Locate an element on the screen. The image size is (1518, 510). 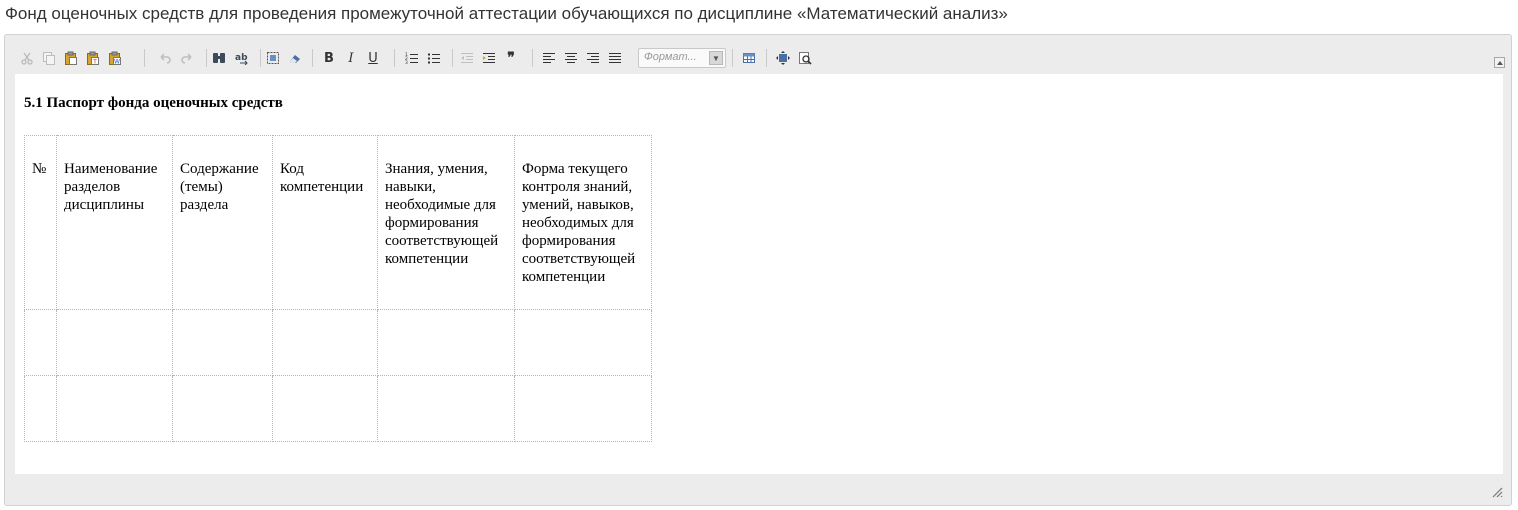
maximize-button is located at coordinates (783, 58).